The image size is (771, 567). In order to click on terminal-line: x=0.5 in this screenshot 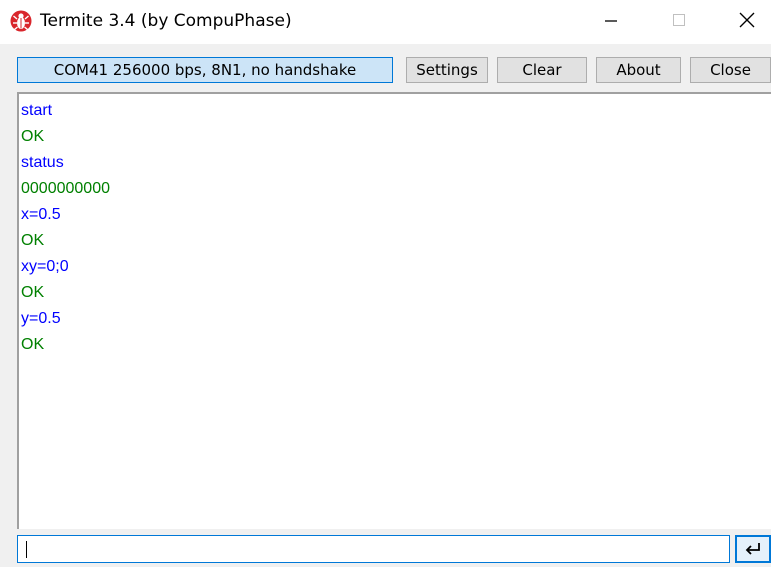, I will do `click(41, 214)`.